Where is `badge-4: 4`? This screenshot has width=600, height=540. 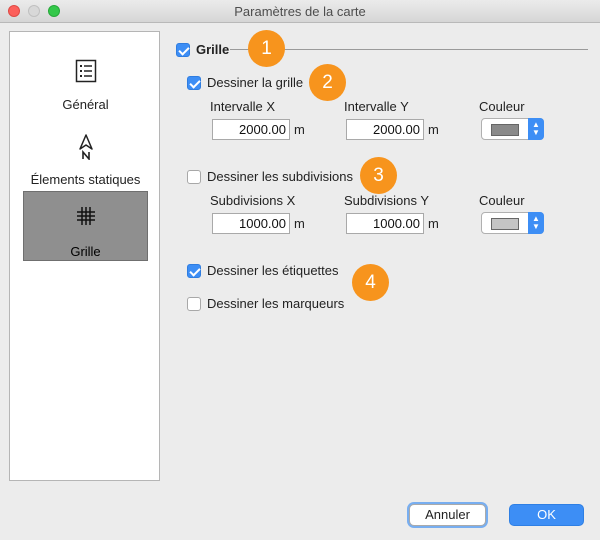 badge-4: 4 is located at coordinates (370, 282).